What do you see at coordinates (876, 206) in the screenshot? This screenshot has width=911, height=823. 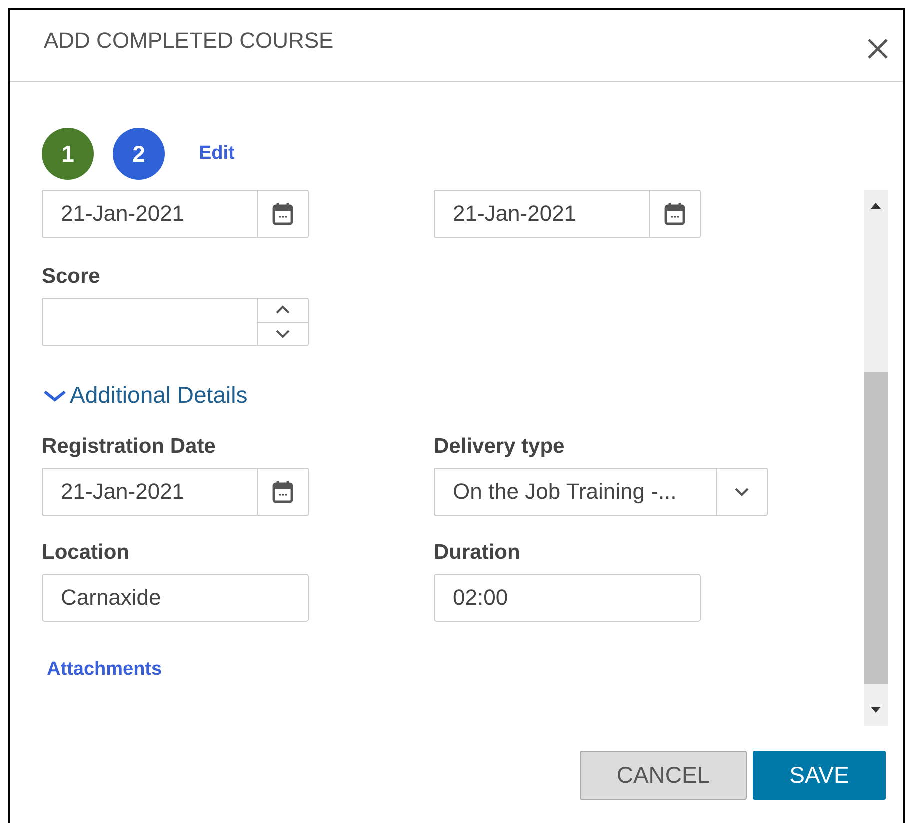 I see `scroll-up-icon` at bounding box center [876, 206].